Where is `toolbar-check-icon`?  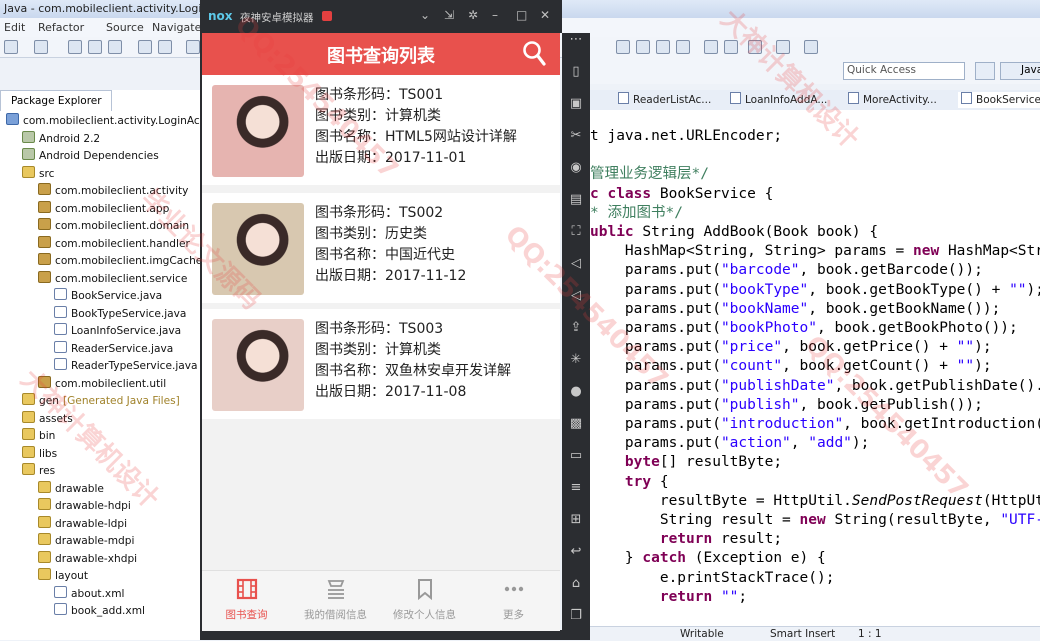 toolbar-check-icon is located at coordinates (193, 47).